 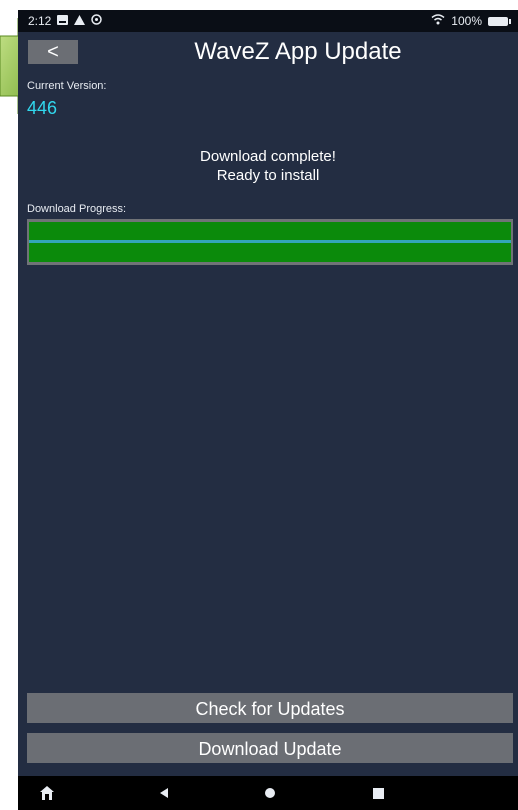 I want to click on navigation-bar, so click(x=268, y=793).